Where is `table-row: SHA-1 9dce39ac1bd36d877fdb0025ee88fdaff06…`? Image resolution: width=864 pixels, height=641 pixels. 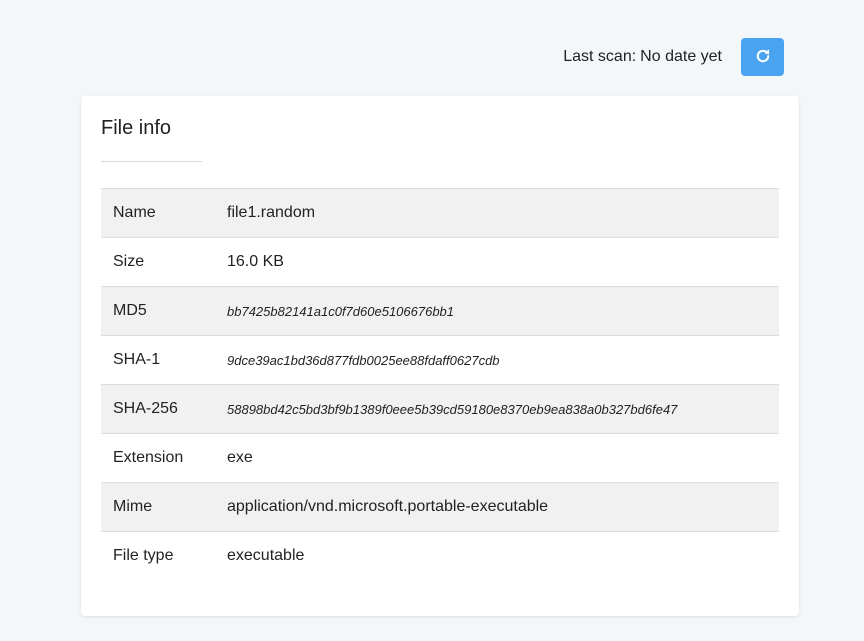
table-row: SHA-1 9dce39ac1bd36d877fdb0025ee88fdaff06… is located at coordinates (440, 360).